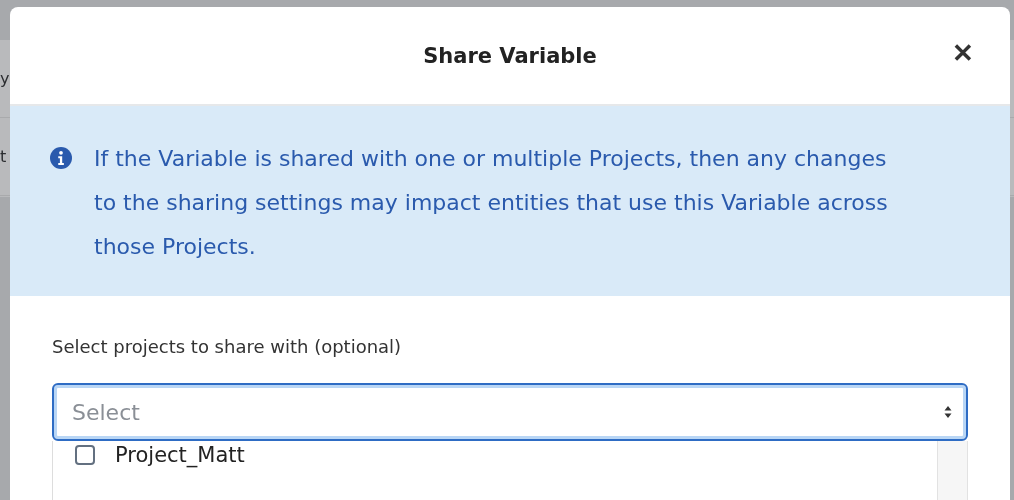  I want to click on sort-icon, so click(948, 412).